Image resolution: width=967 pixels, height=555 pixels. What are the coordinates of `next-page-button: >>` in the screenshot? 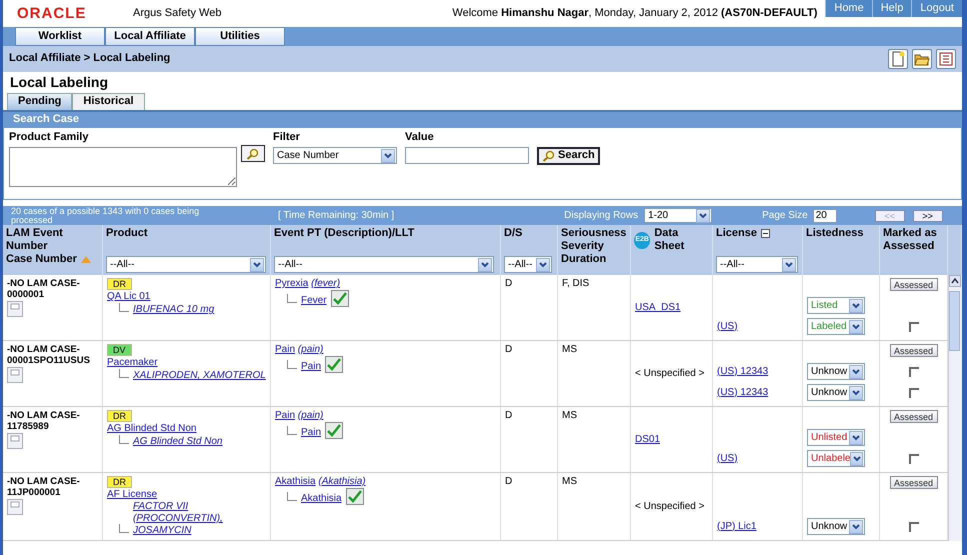 It's located at (927, 216).